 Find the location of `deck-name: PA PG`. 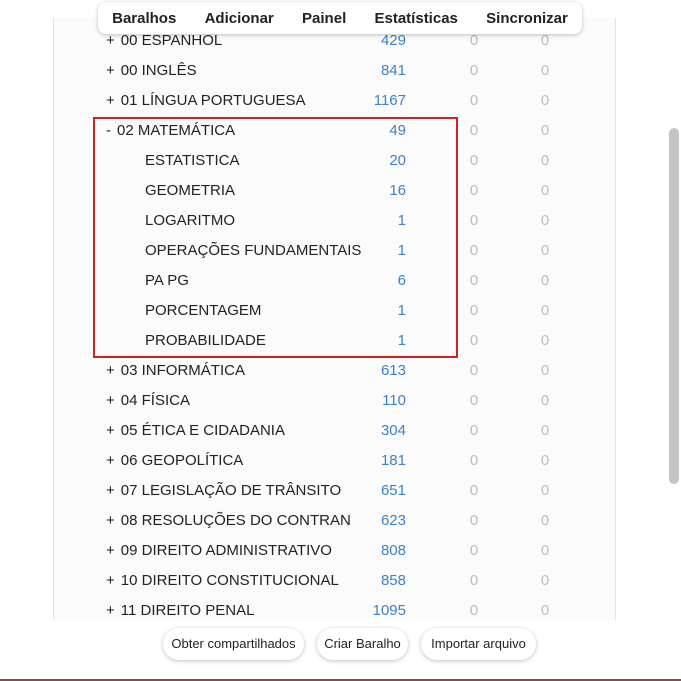

deck-name: PA PG is located at coordinates (167, 281).